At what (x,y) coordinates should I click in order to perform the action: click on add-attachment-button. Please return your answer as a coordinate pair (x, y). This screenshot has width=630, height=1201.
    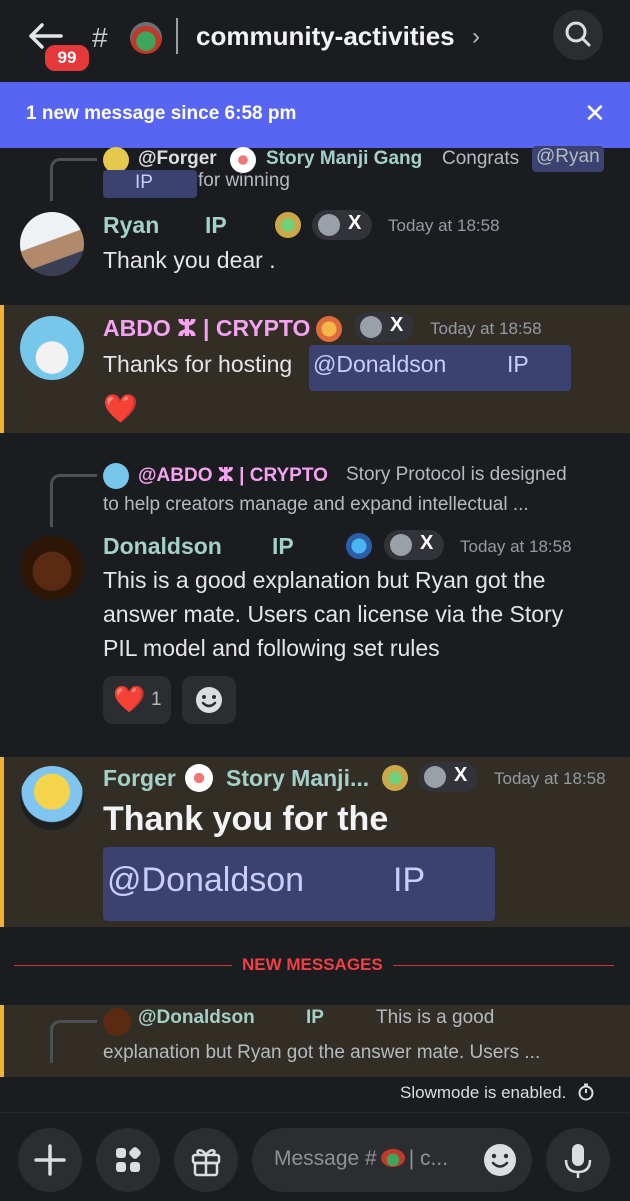
    Looking at the image, I should click on (50, 1160).